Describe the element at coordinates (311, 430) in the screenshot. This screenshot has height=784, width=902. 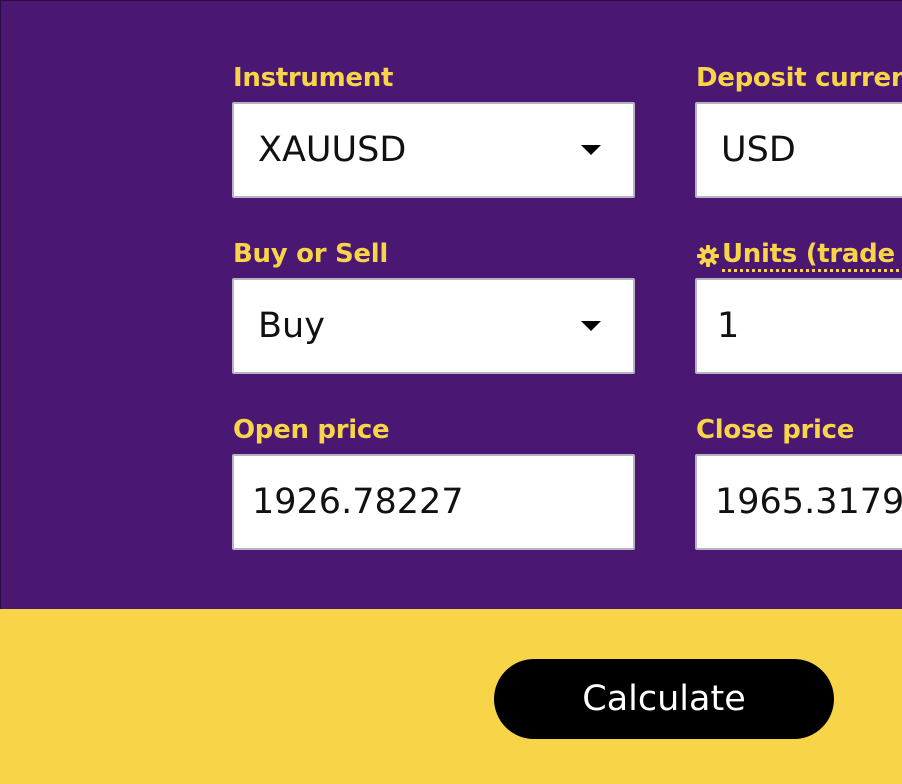
I see `open-price-label: Open price` at that location.